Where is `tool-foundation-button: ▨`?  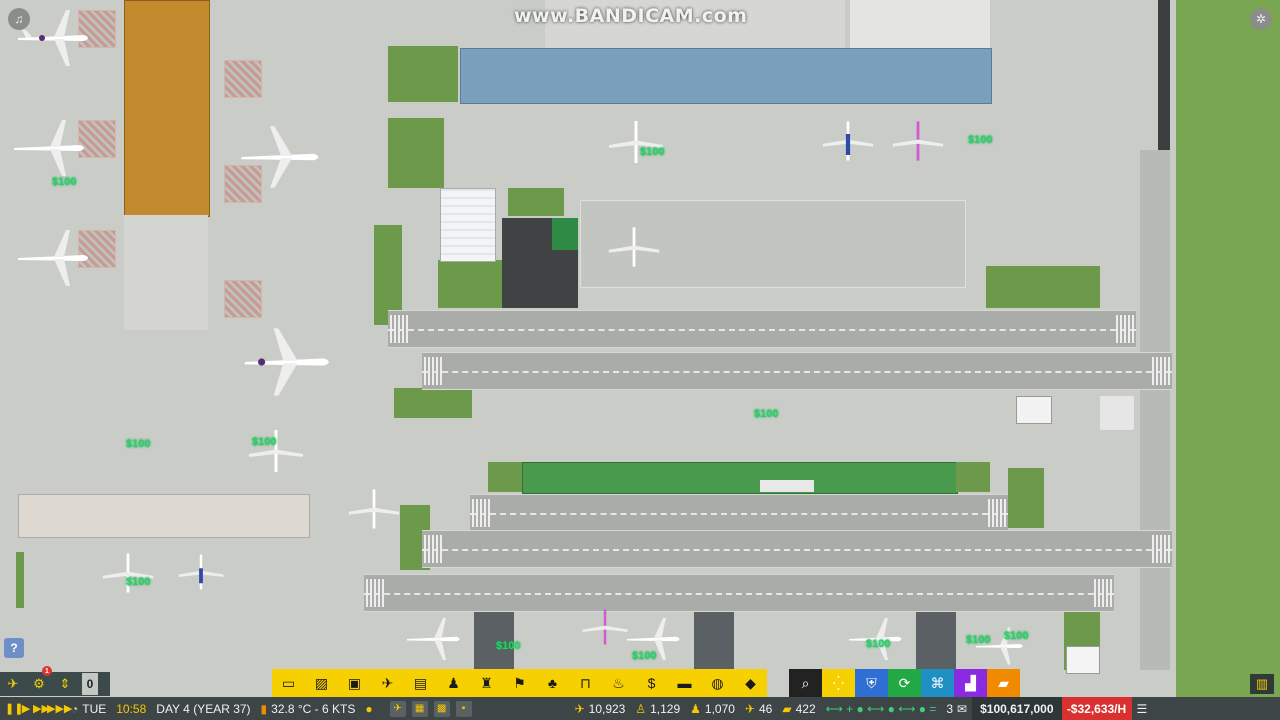 tool-foundation-button: ▨ is located at coordinates (321, 683).